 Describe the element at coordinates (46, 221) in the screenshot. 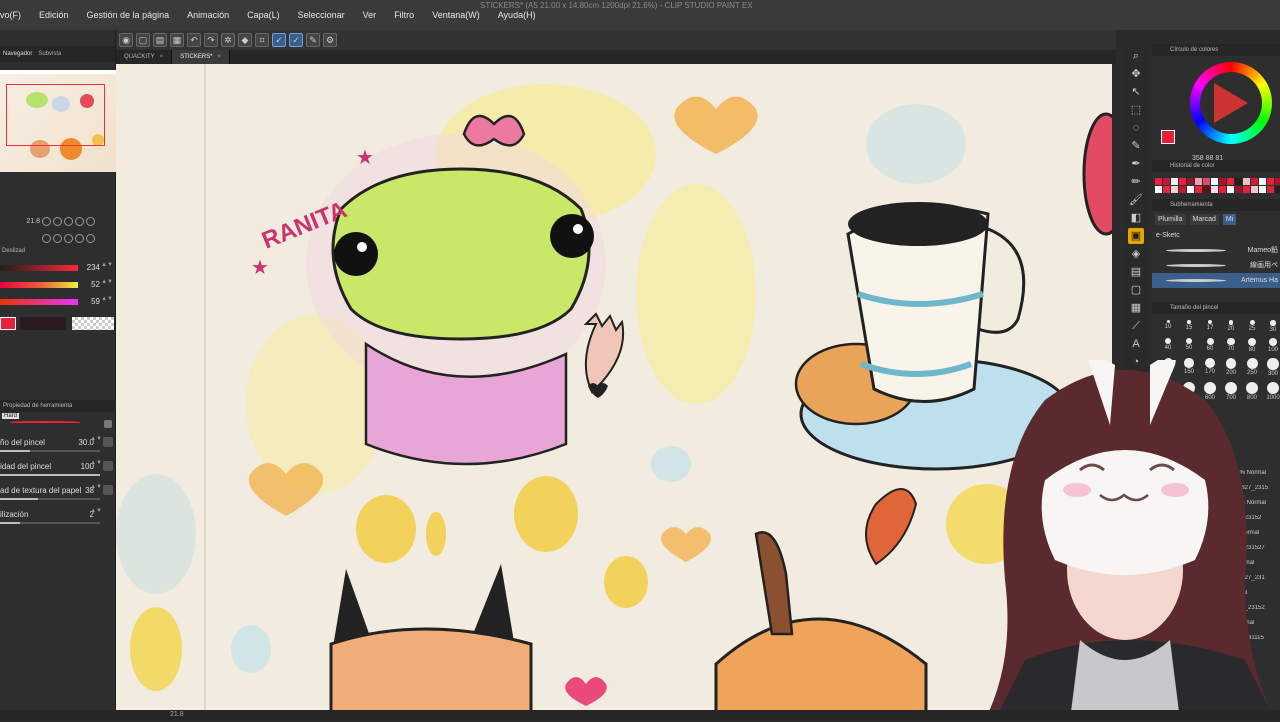

I see `zoom-in-icon` at that location.